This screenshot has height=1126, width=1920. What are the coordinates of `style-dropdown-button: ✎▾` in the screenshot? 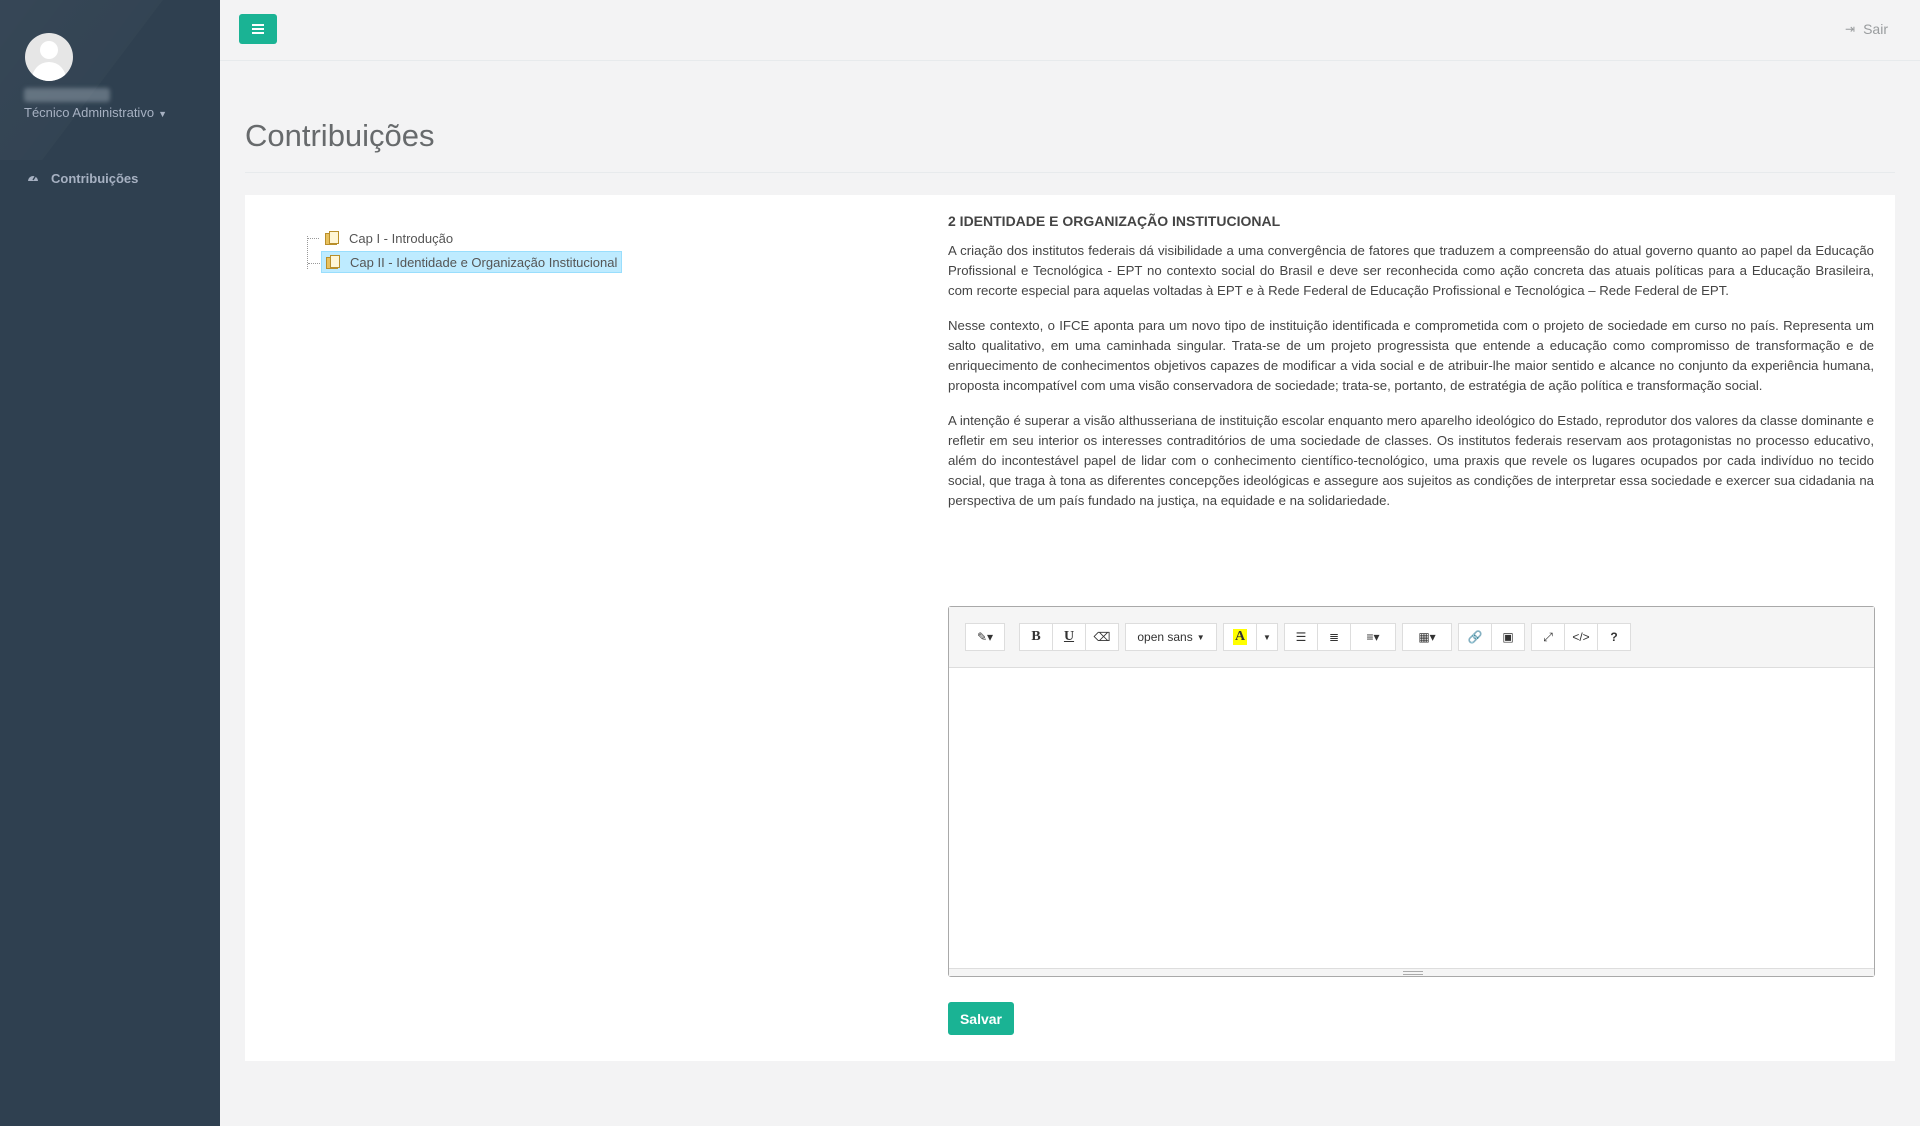 It's located at (985, 637).